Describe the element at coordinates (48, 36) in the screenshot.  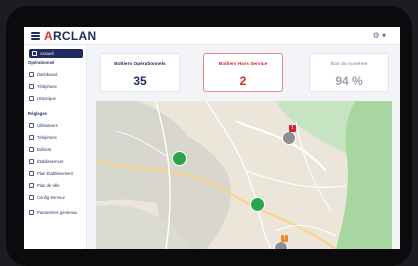
I see `logo-letter-a: A` at that location.